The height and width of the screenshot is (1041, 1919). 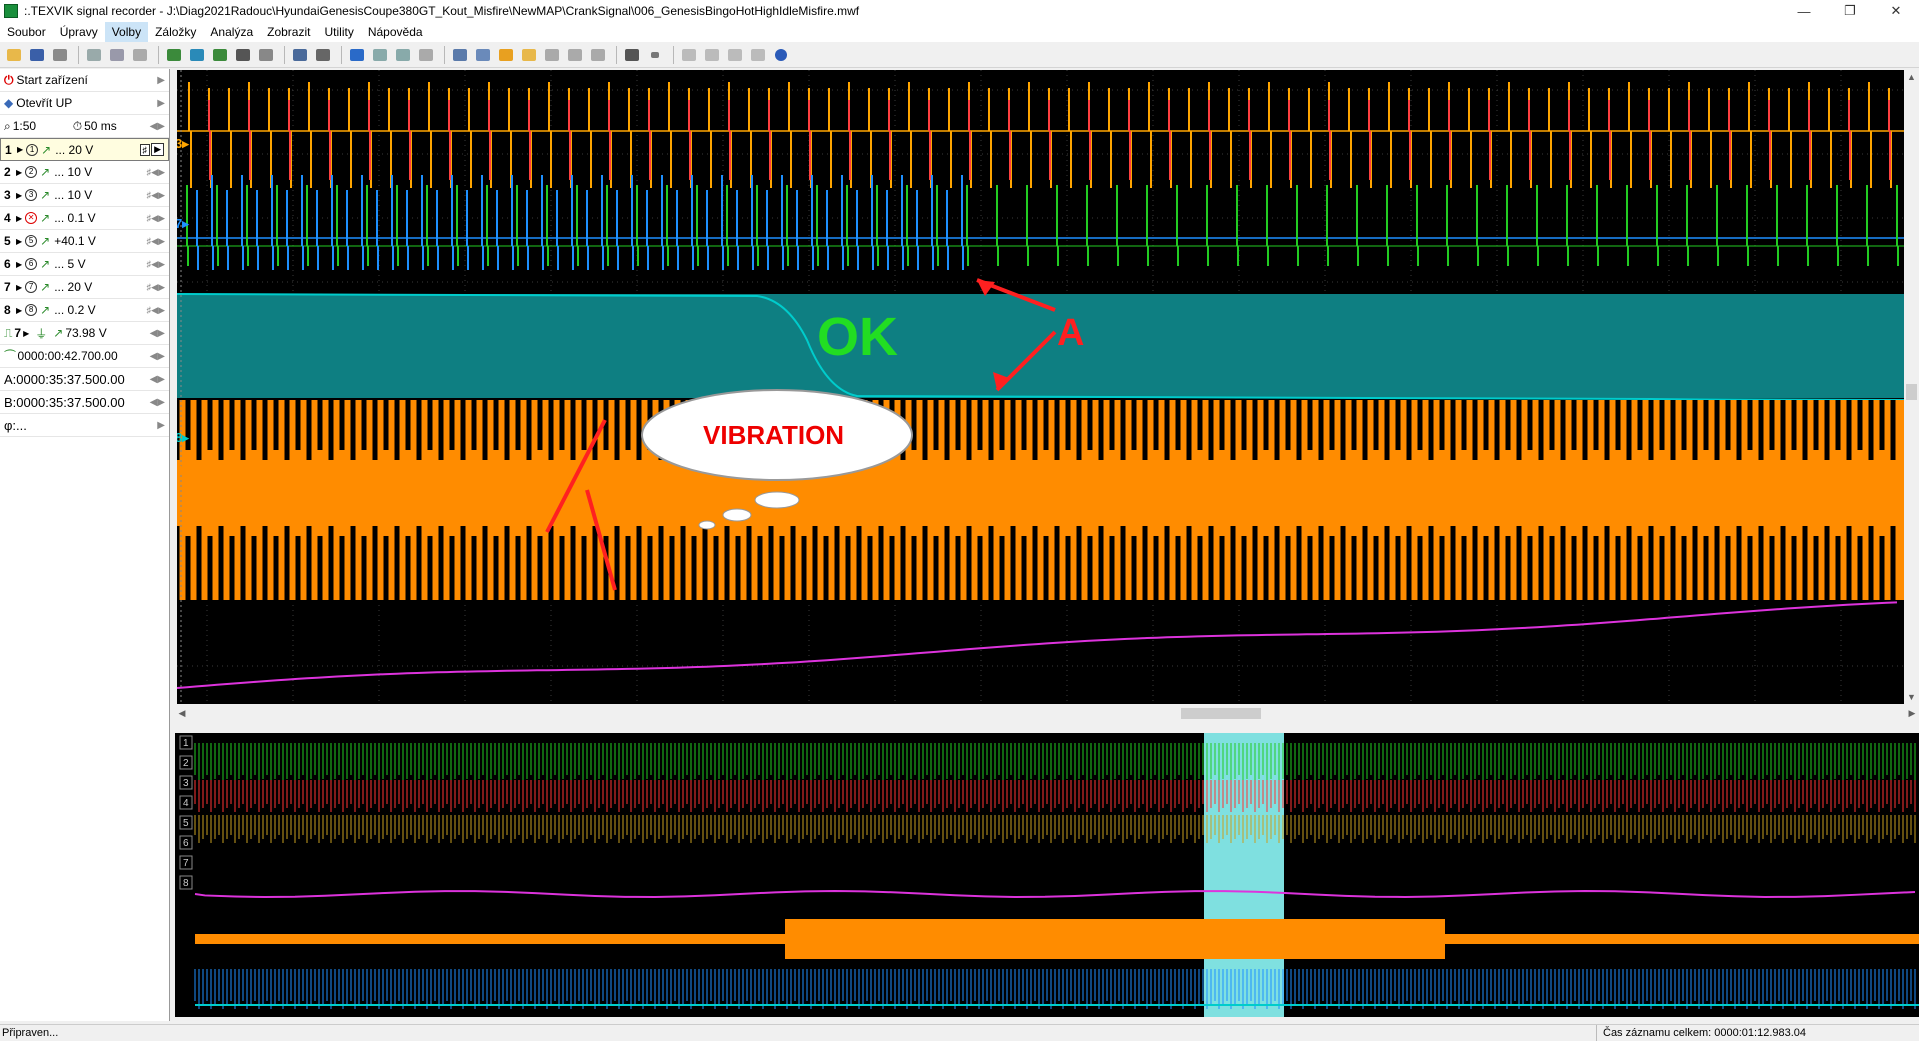 I want to click on menu-soubor: Soubor, so click(x=26, y=32).